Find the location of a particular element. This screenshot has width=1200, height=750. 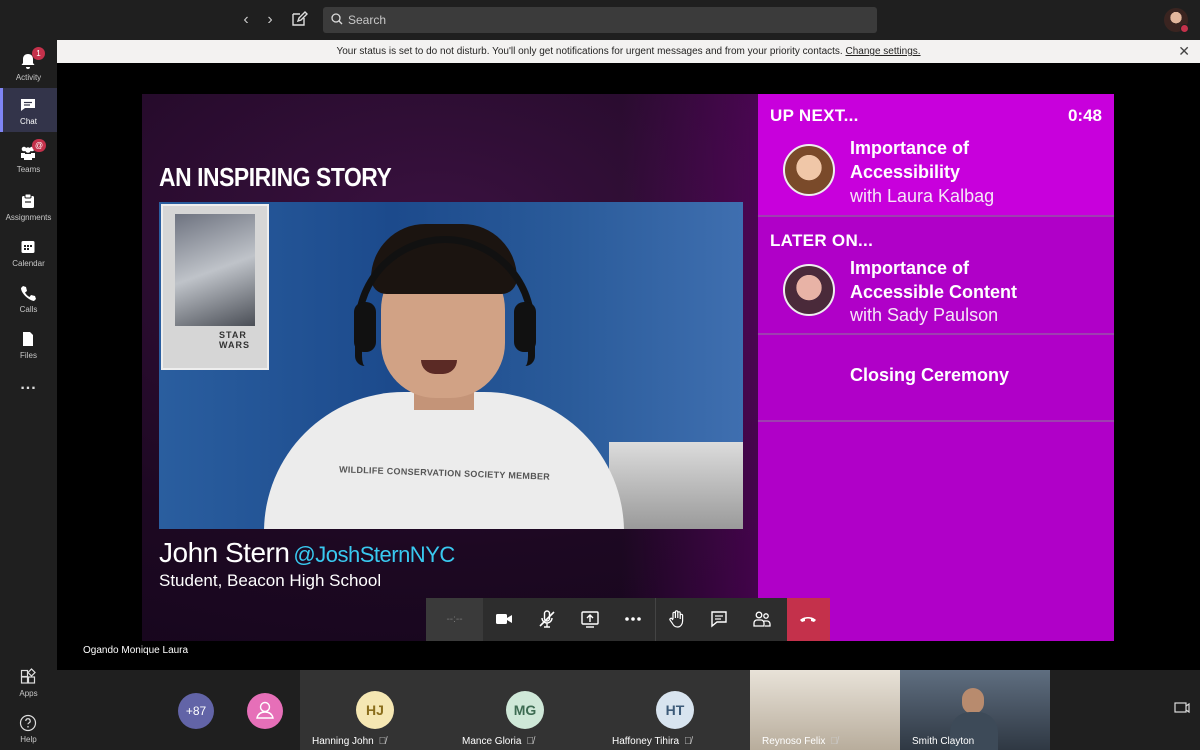

participant-initials: HJ is located at coordinates (375, 710).